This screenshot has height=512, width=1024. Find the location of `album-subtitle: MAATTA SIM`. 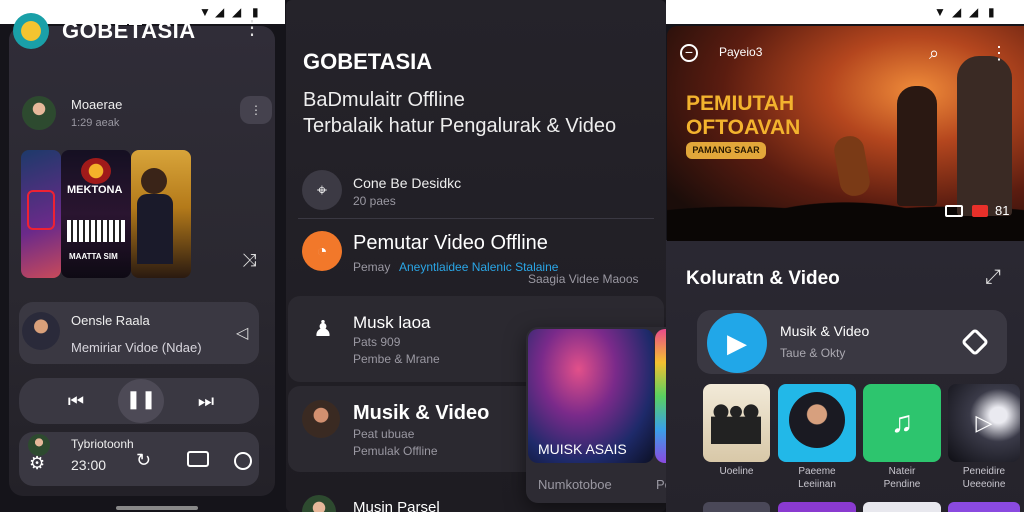

album-subtitle: MAATTA SIM is located at coordinates (93, 256).